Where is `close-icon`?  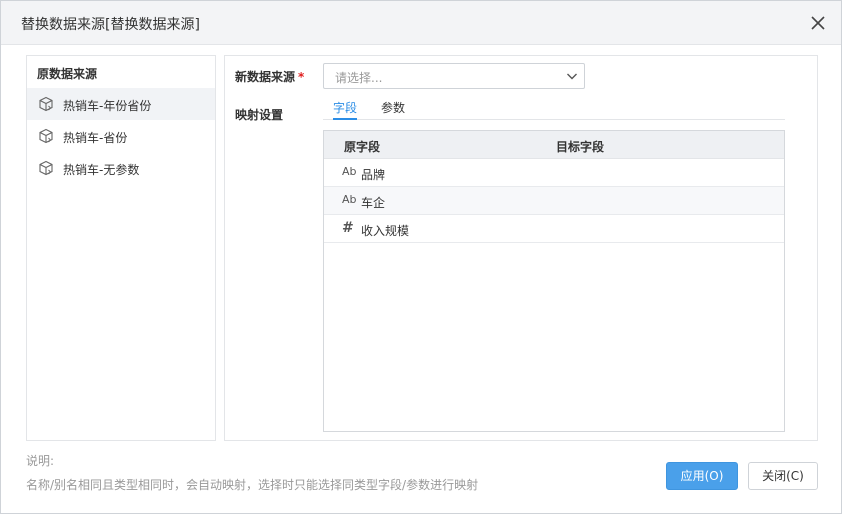
close-icon is located at coordinates (818, 23).